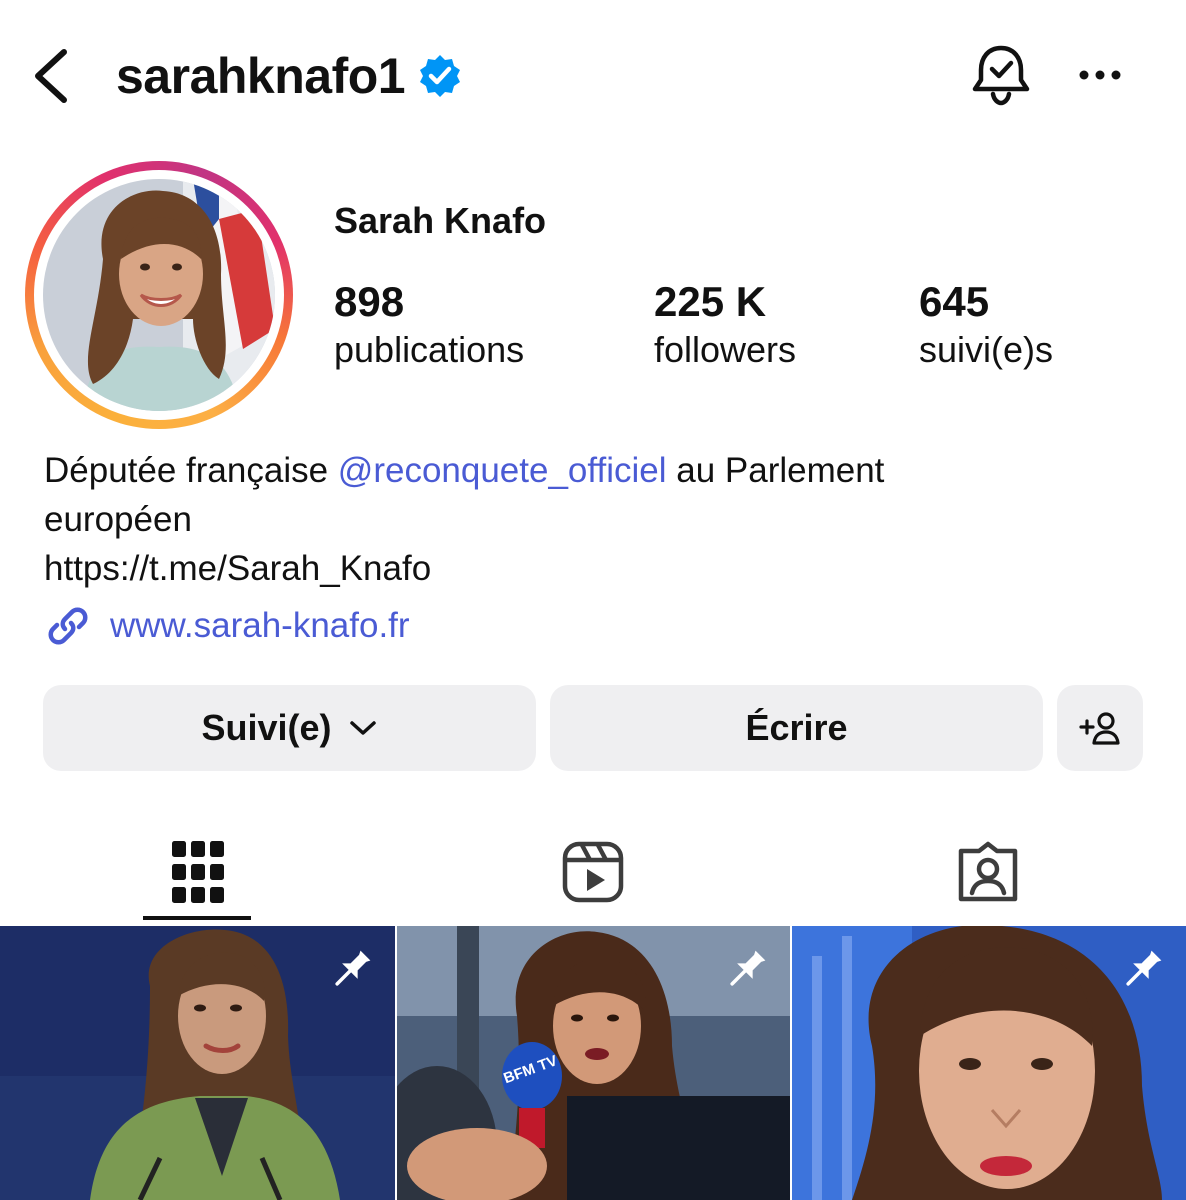 The height and width of the screenshot is (1200, 1186). I want to click on reels-icon, so click(592, 872).